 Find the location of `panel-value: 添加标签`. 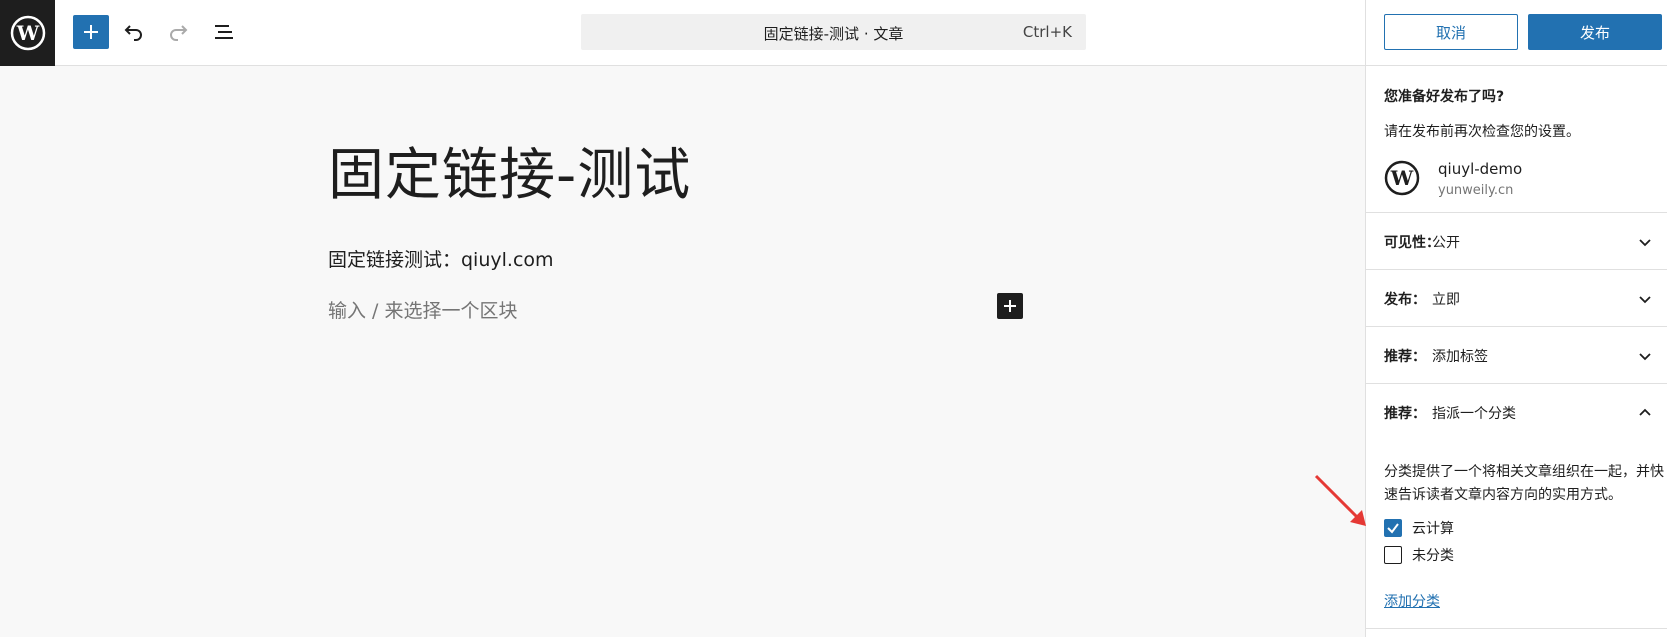

panel-value: 添加标签 is located at coordinates (1460, 357).